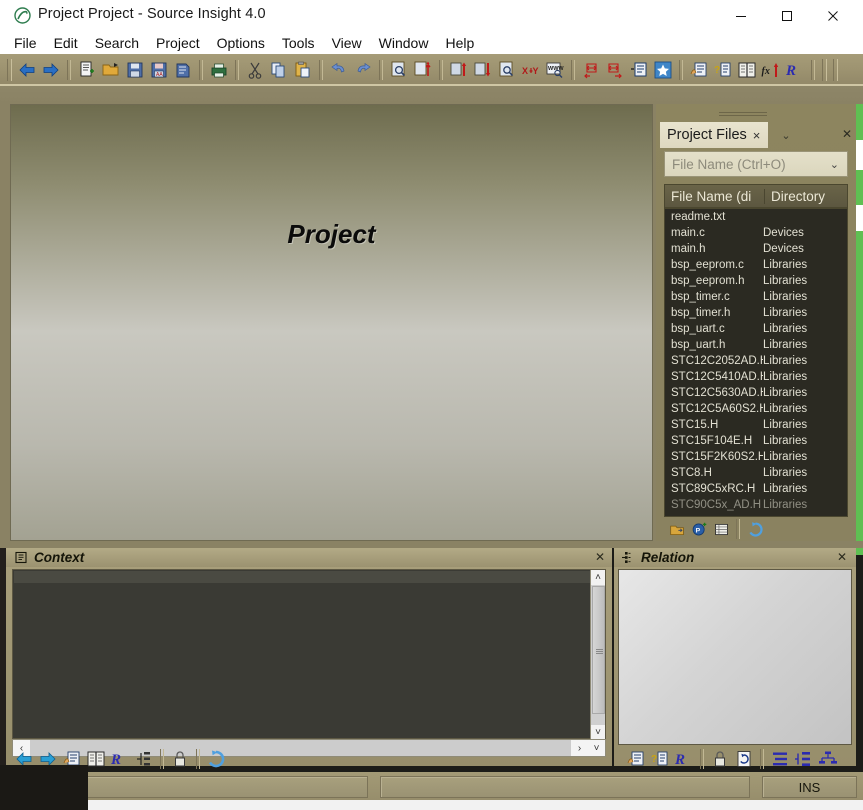 The image size is (863, 810). Describe the element at coordinates (598, 577) in the screenshot. I see `scroll-up-arrow-icon: ˄` at that location.